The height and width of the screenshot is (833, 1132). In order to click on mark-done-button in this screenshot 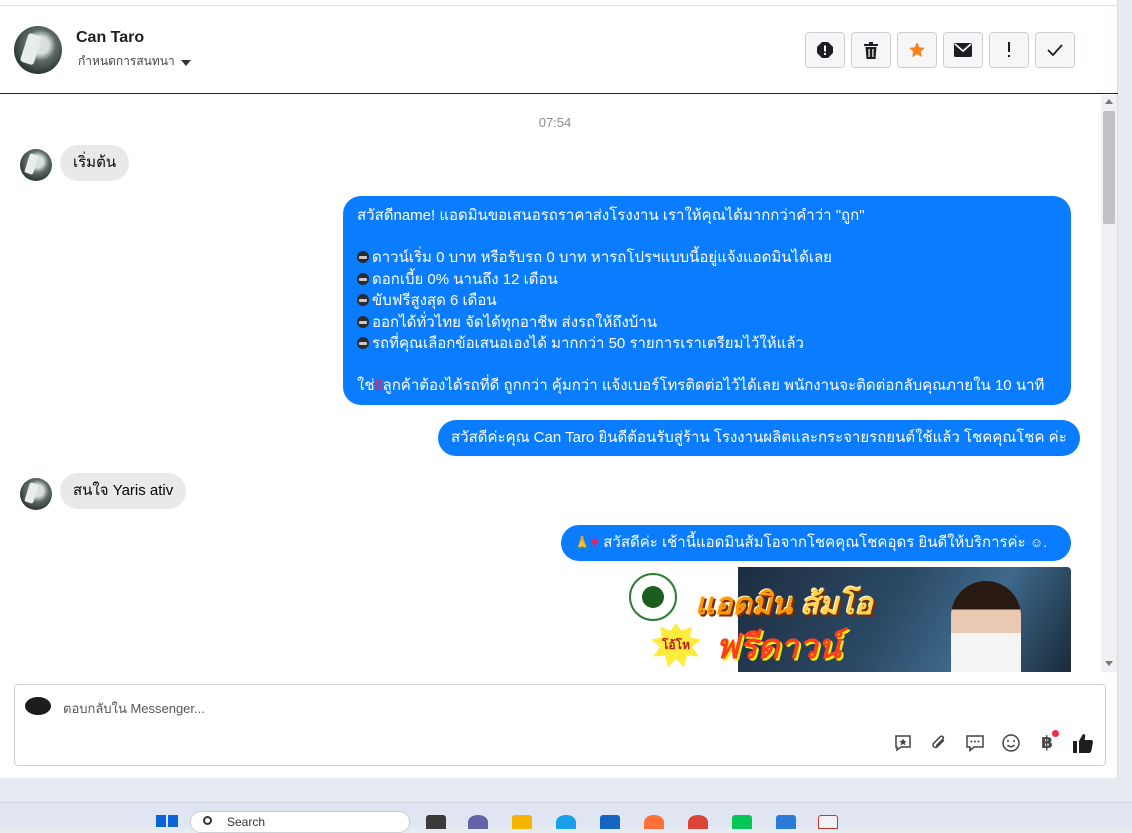, I will do `click(1055, 50)`.